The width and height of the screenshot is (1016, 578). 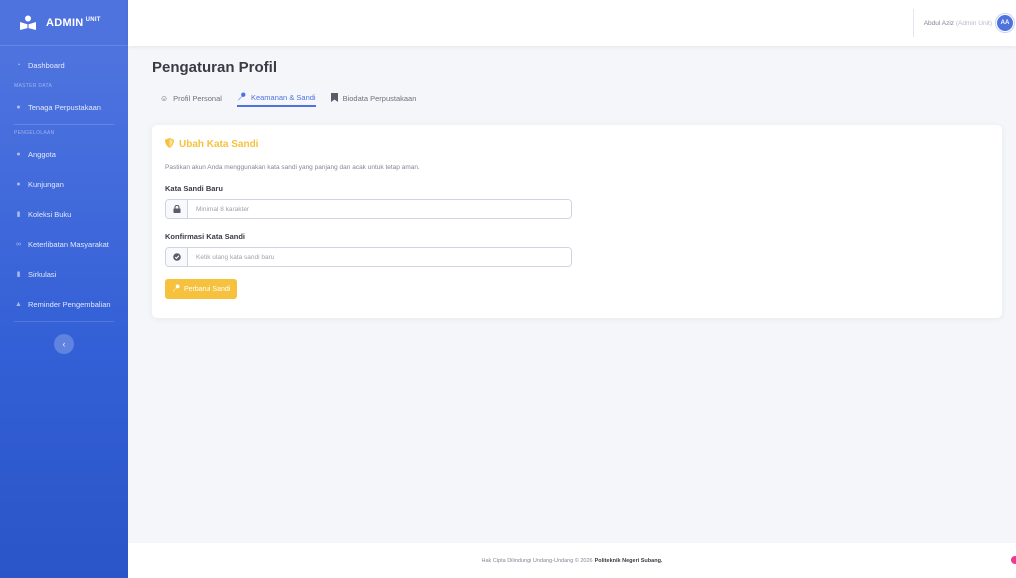 I want to click on card-title: Ubah Kata Sandi, so click(x=577, y=144).